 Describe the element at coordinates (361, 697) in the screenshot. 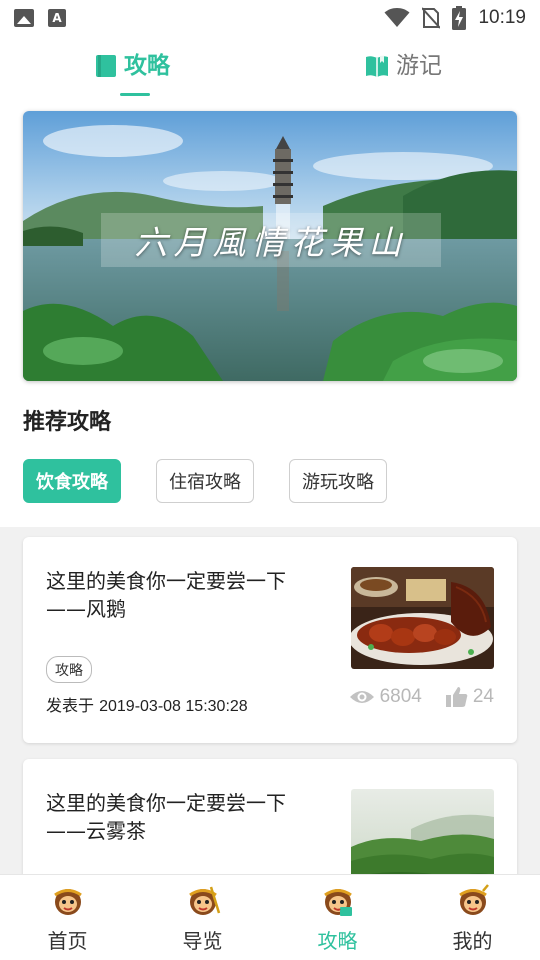

I see `eye-icon` at that location.